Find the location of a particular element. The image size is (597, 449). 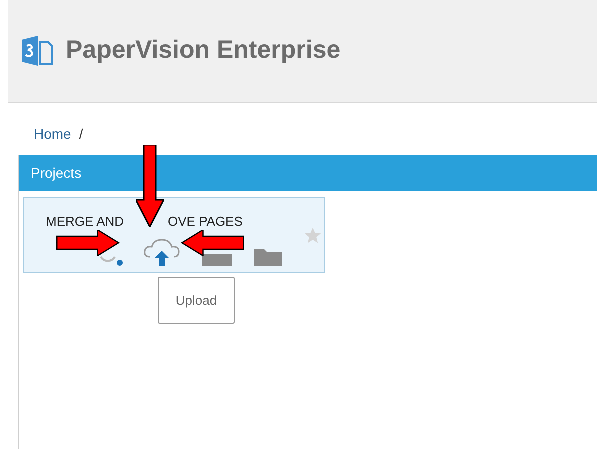

star-icon is located at coordinates (313, 236).